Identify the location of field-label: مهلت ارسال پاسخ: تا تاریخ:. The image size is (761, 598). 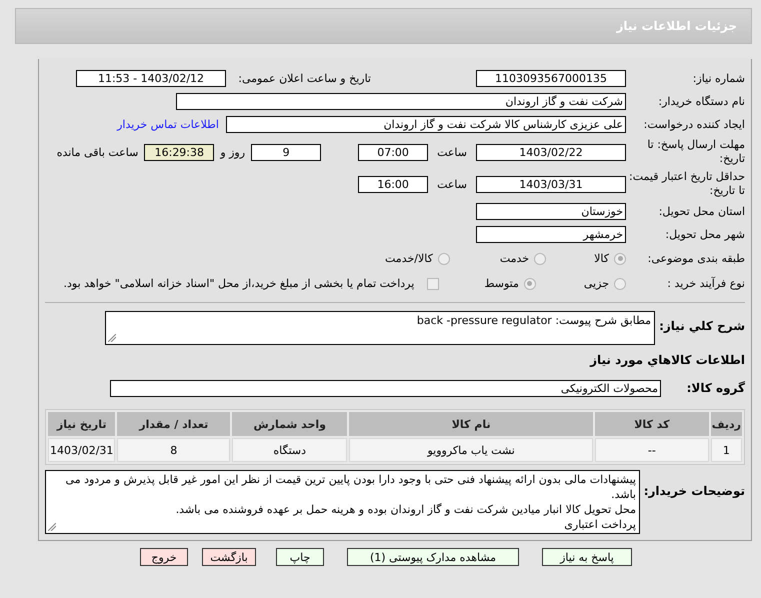
(695, 152).